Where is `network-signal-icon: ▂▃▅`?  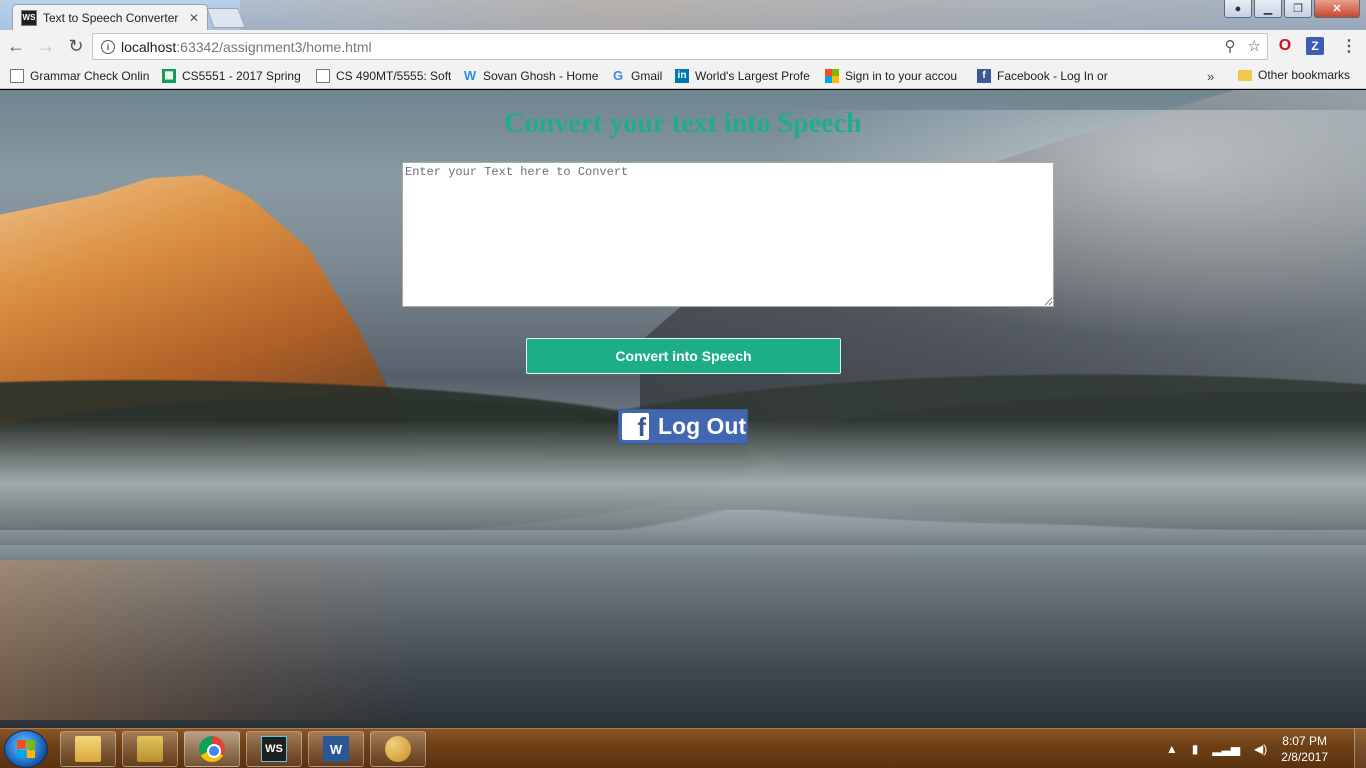
network-signal-icon: ▂▃▅ is located at coordinates (1226, 749).